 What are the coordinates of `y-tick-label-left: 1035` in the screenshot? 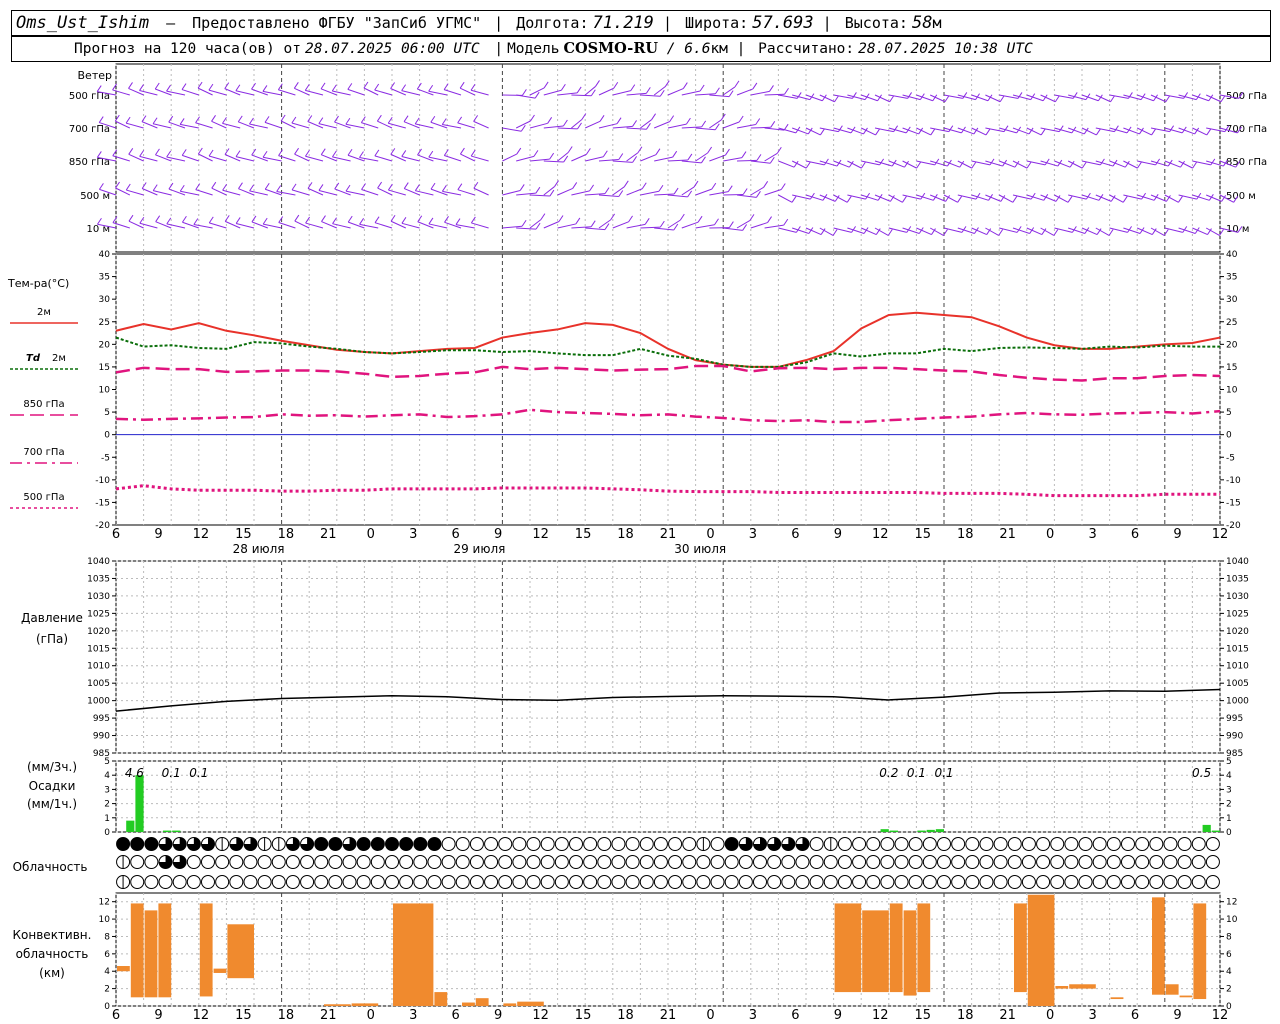 It's located at (98, 579).